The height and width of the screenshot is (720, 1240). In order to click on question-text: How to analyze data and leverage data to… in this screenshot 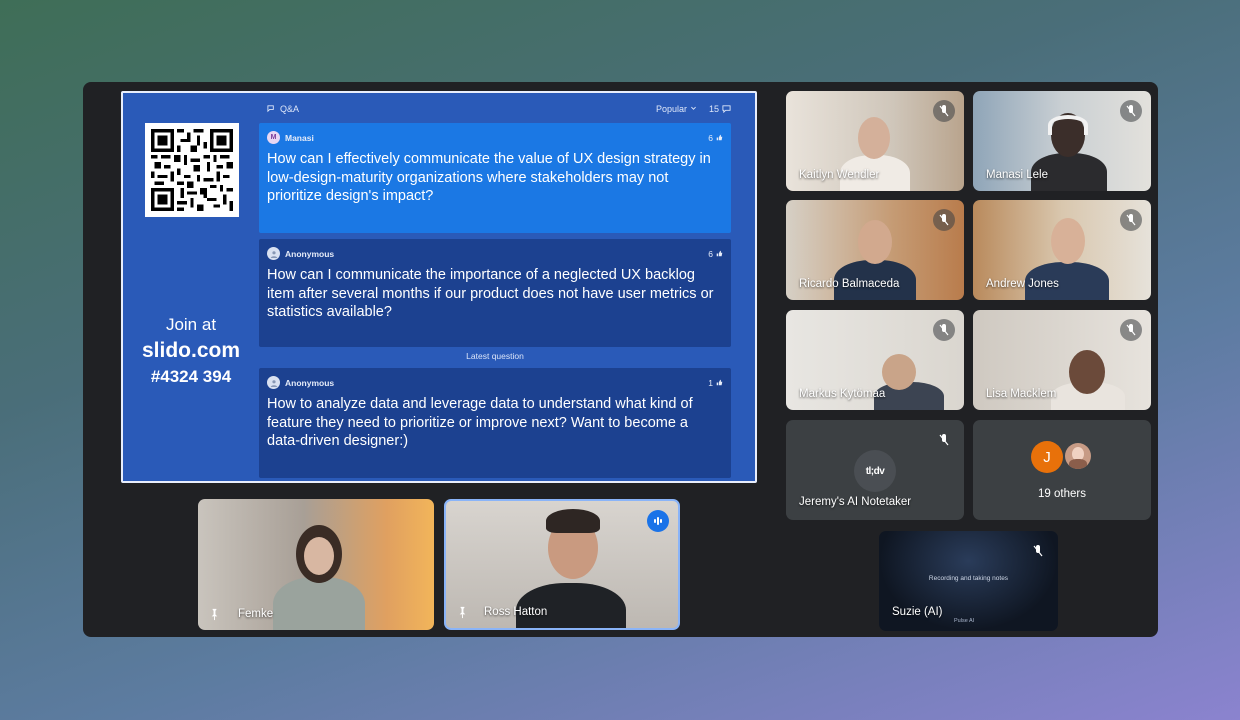, I will do `click(480, 422)`.